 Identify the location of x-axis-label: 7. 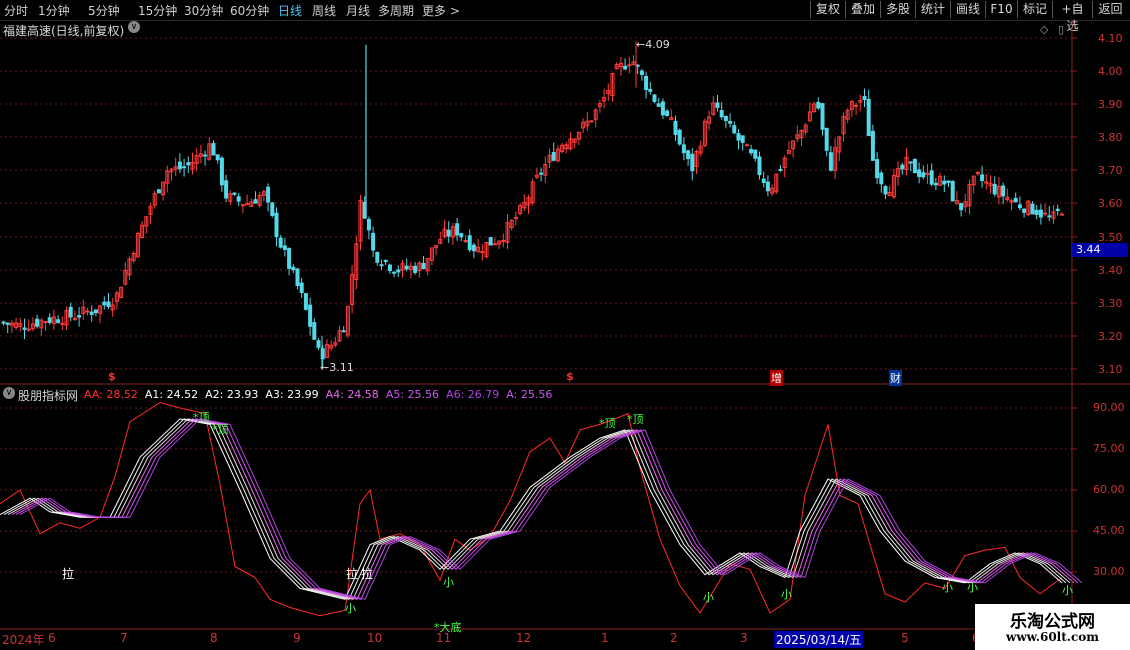
(124, 638).